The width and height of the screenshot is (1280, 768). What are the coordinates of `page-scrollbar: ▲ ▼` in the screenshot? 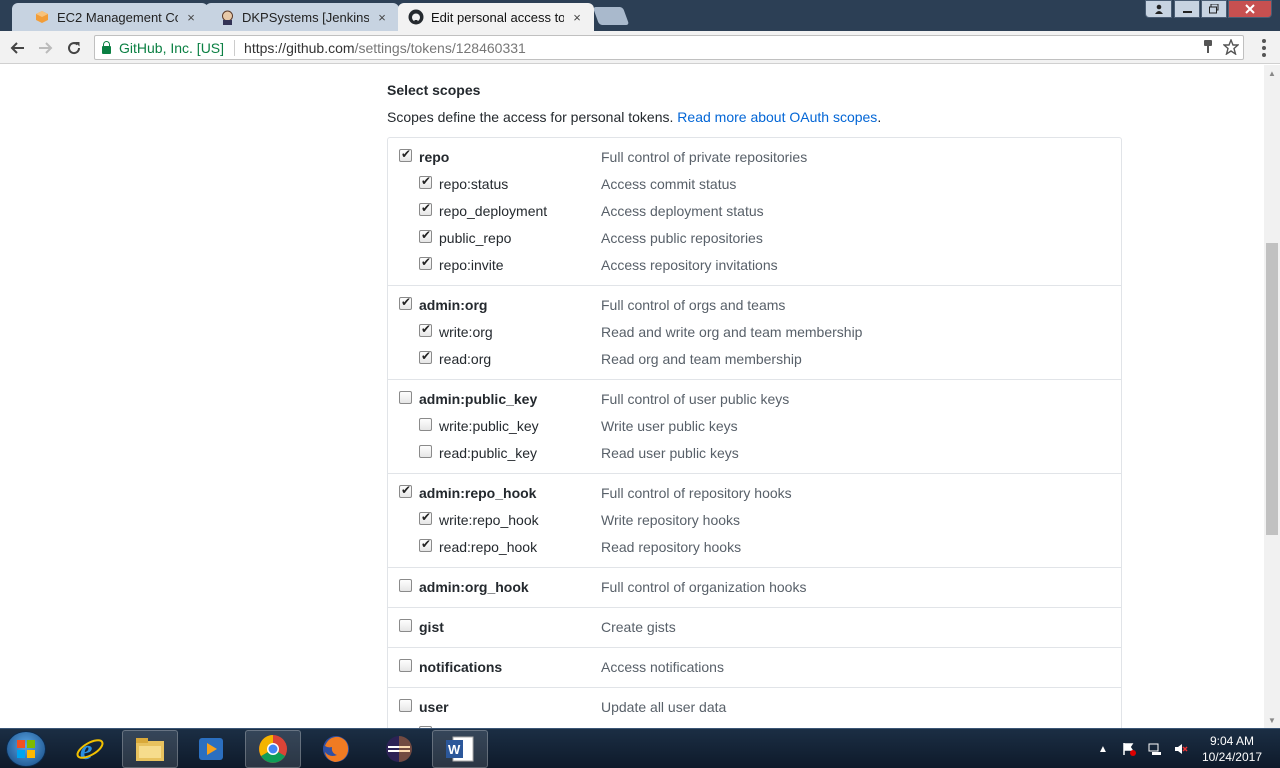 It's located at (1272, 396).